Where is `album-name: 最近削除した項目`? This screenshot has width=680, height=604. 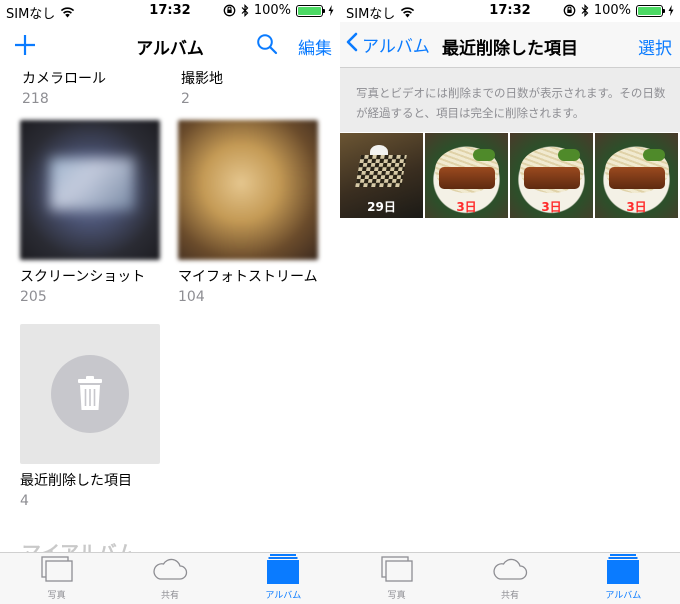 album-name: 最近削除した項目 is located at coordinates (76, 481).